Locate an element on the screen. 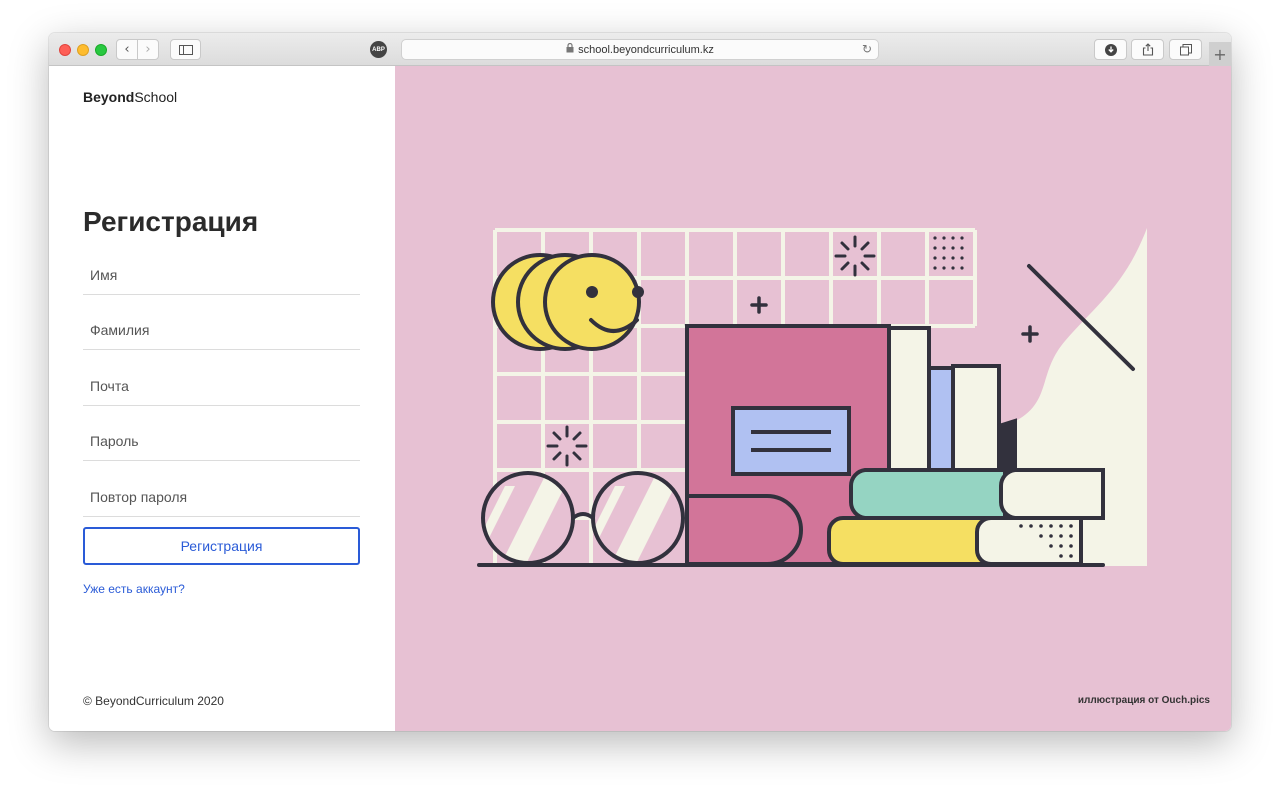 The width and height of the screenshot is (1280, 795). downloads-button is located at coordinates (1110, 49).